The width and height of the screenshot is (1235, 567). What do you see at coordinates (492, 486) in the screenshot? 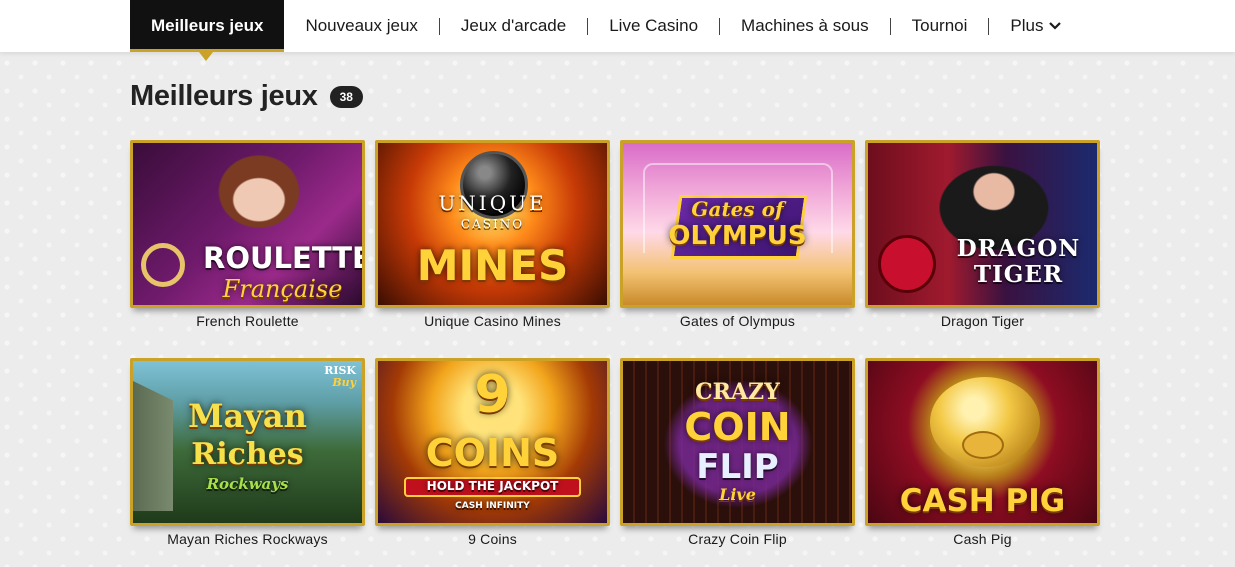
I see `art-subtitle: HOLD THE JACKPOT` at bounding box center [492, 486].